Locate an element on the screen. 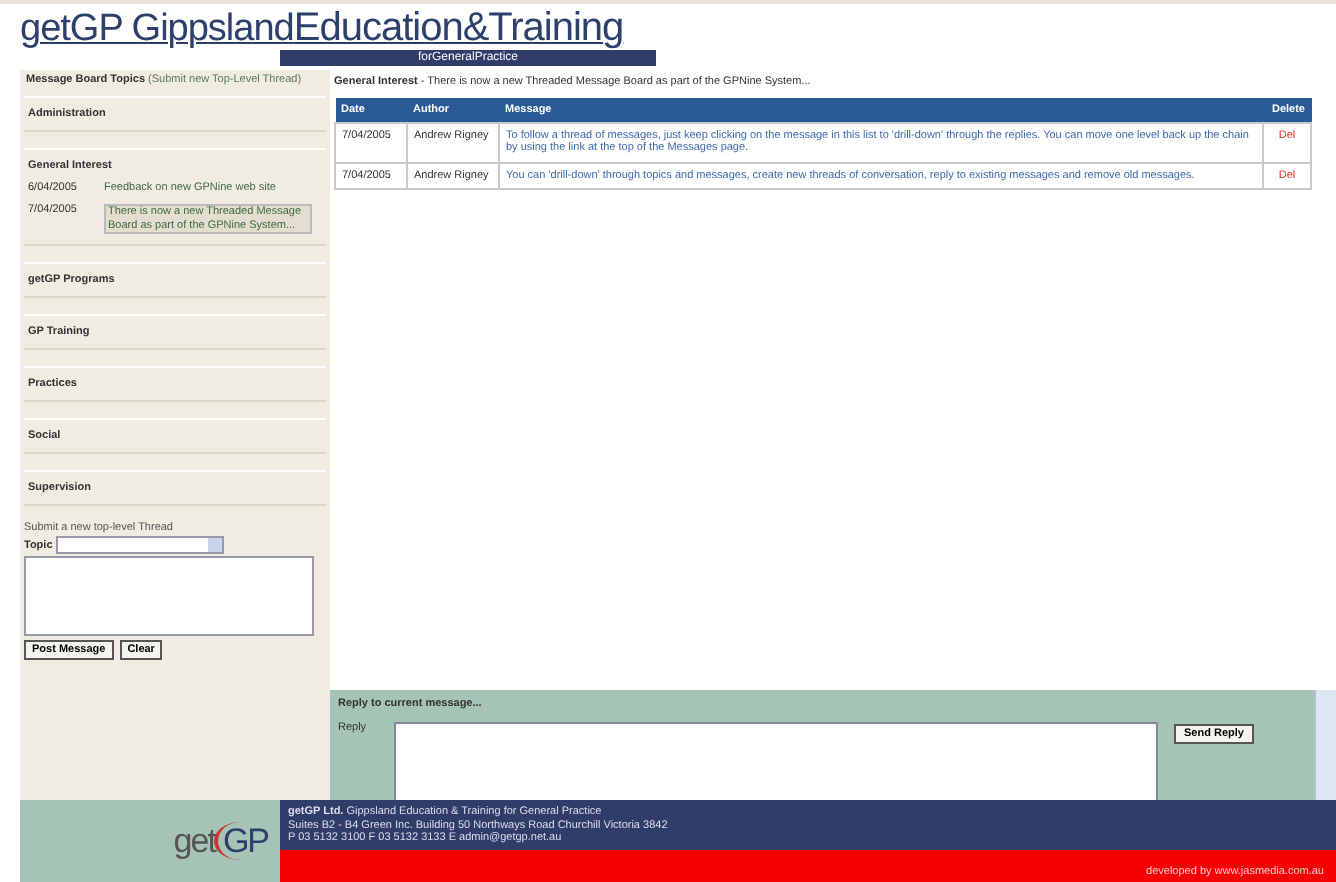 This screenshot has height=882, width=1336. message-input is located at coordinates (169, 596).